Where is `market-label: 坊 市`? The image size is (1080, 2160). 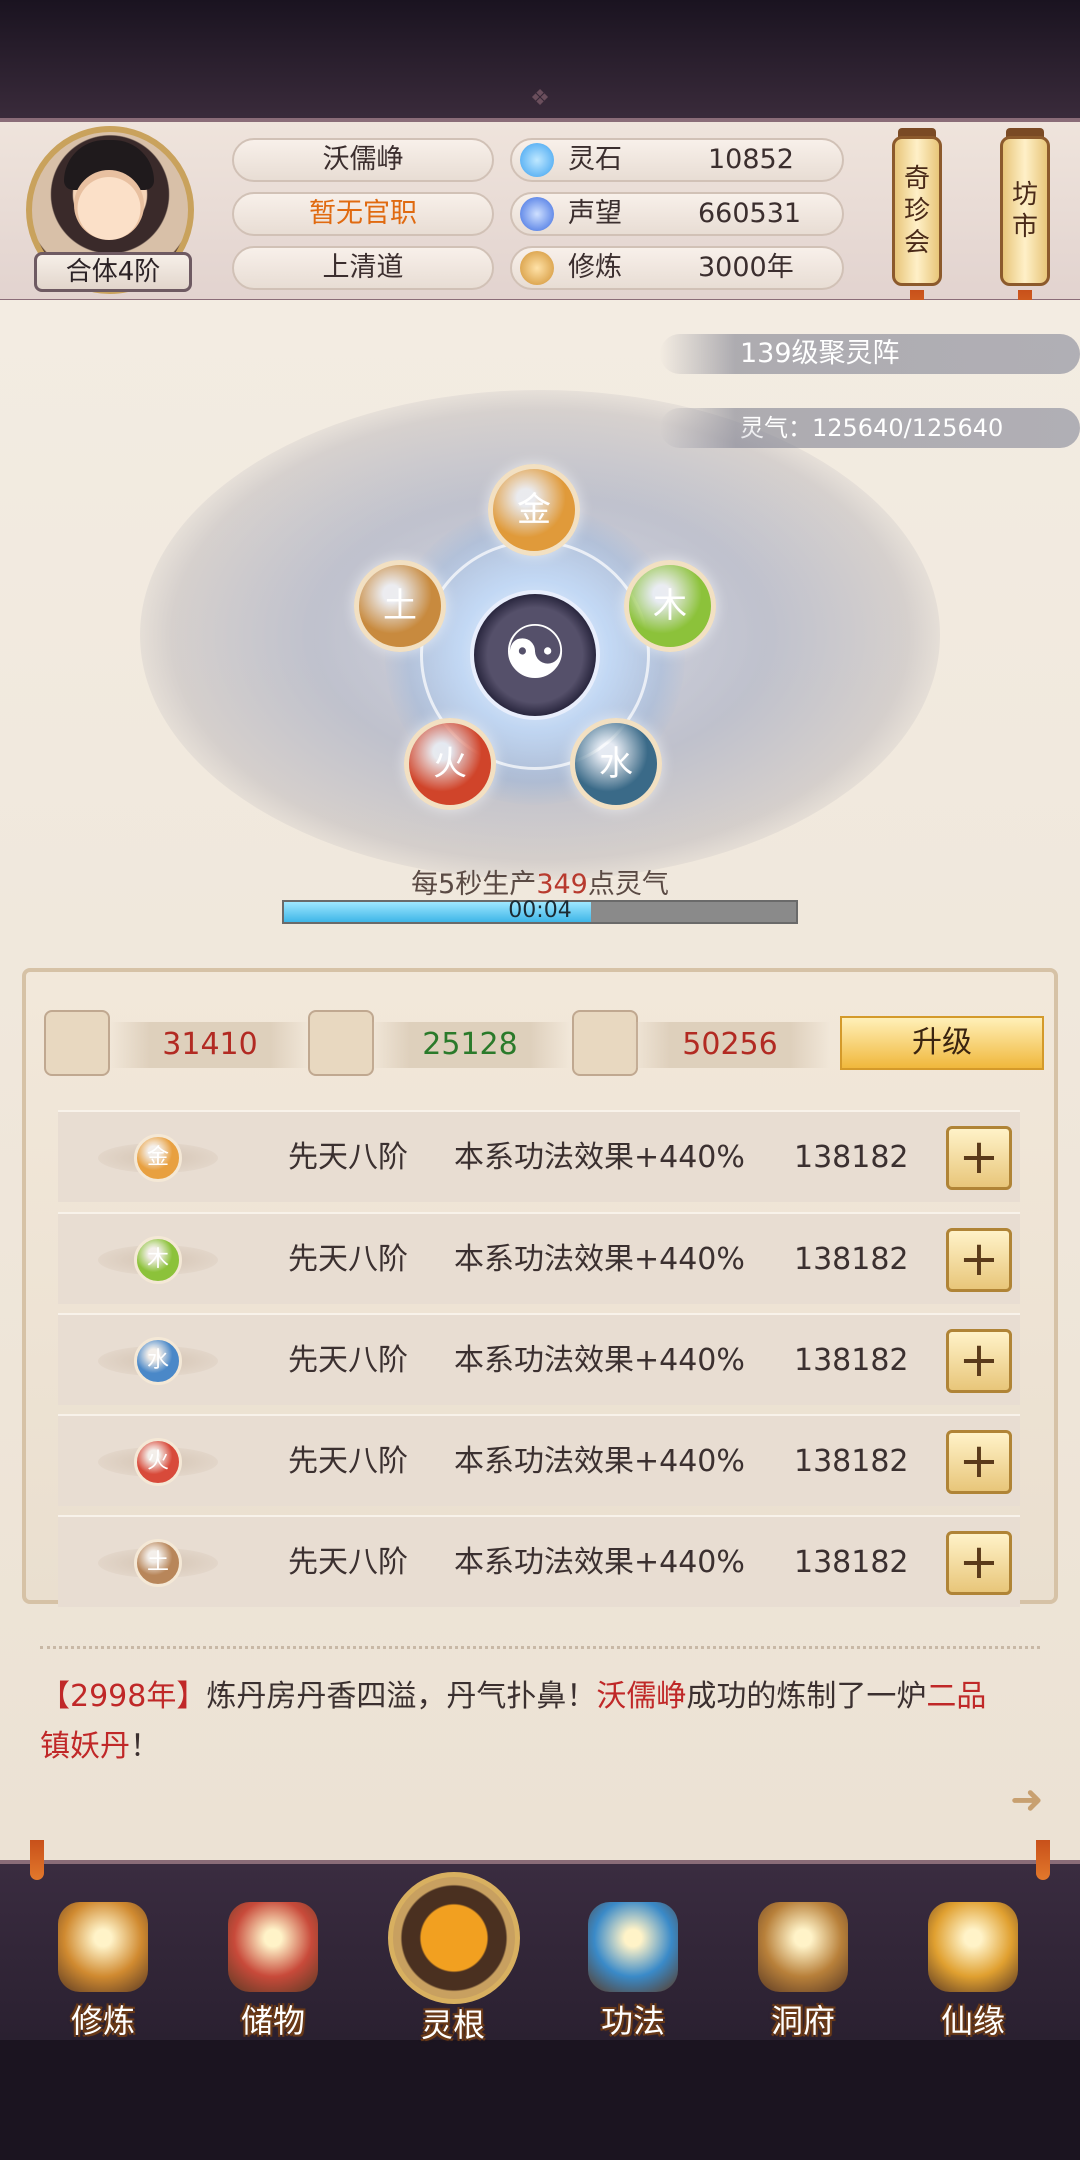 market-label: 坊 市 is located at coordinates (1024, 211).